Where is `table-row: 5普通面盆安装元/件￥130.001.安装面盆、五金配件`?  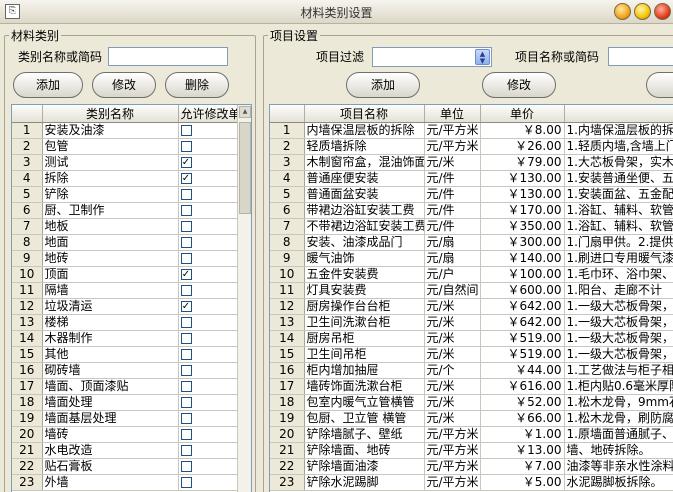 table-row: 5普通面盆安装元/件￥130.001.安装面盆、五金配件 is located at coordinates (471, 194).